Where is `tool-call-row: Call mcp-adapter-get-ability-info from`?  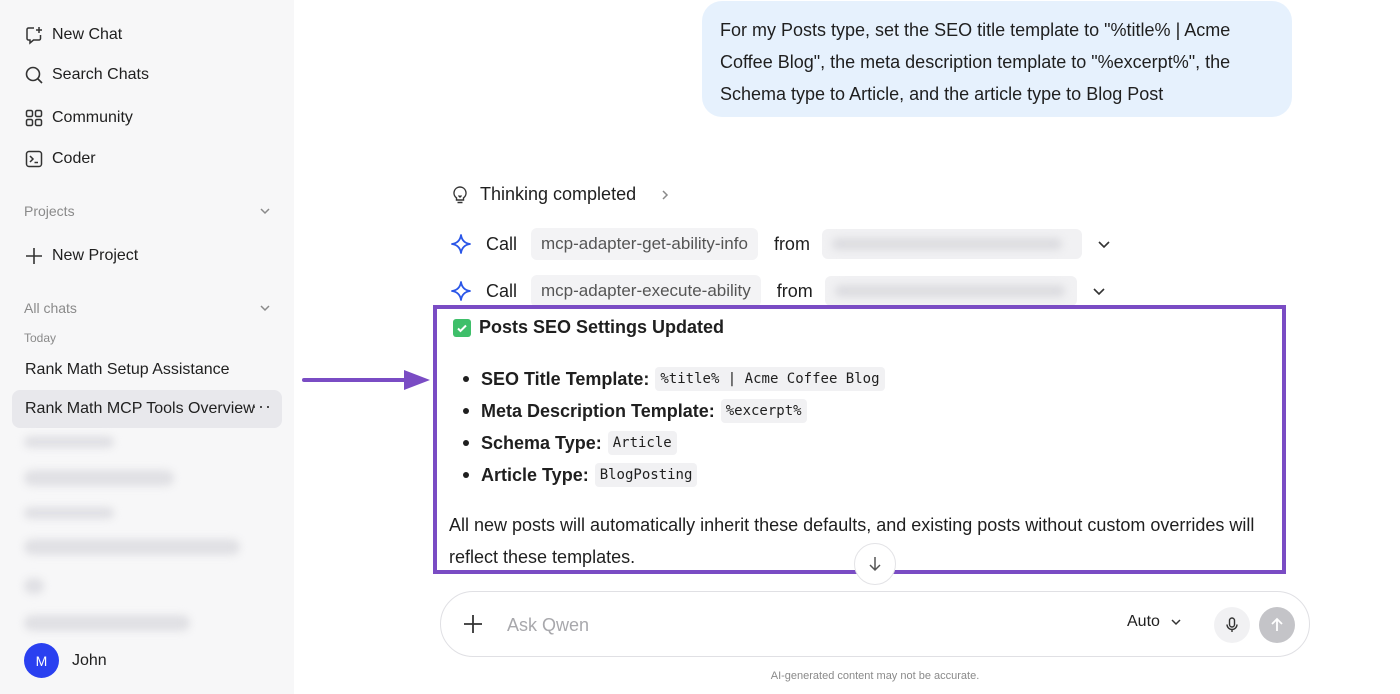
tool-call-row: Call mcp-adapter-get-ability-info from is located at coordinates (781, 244).